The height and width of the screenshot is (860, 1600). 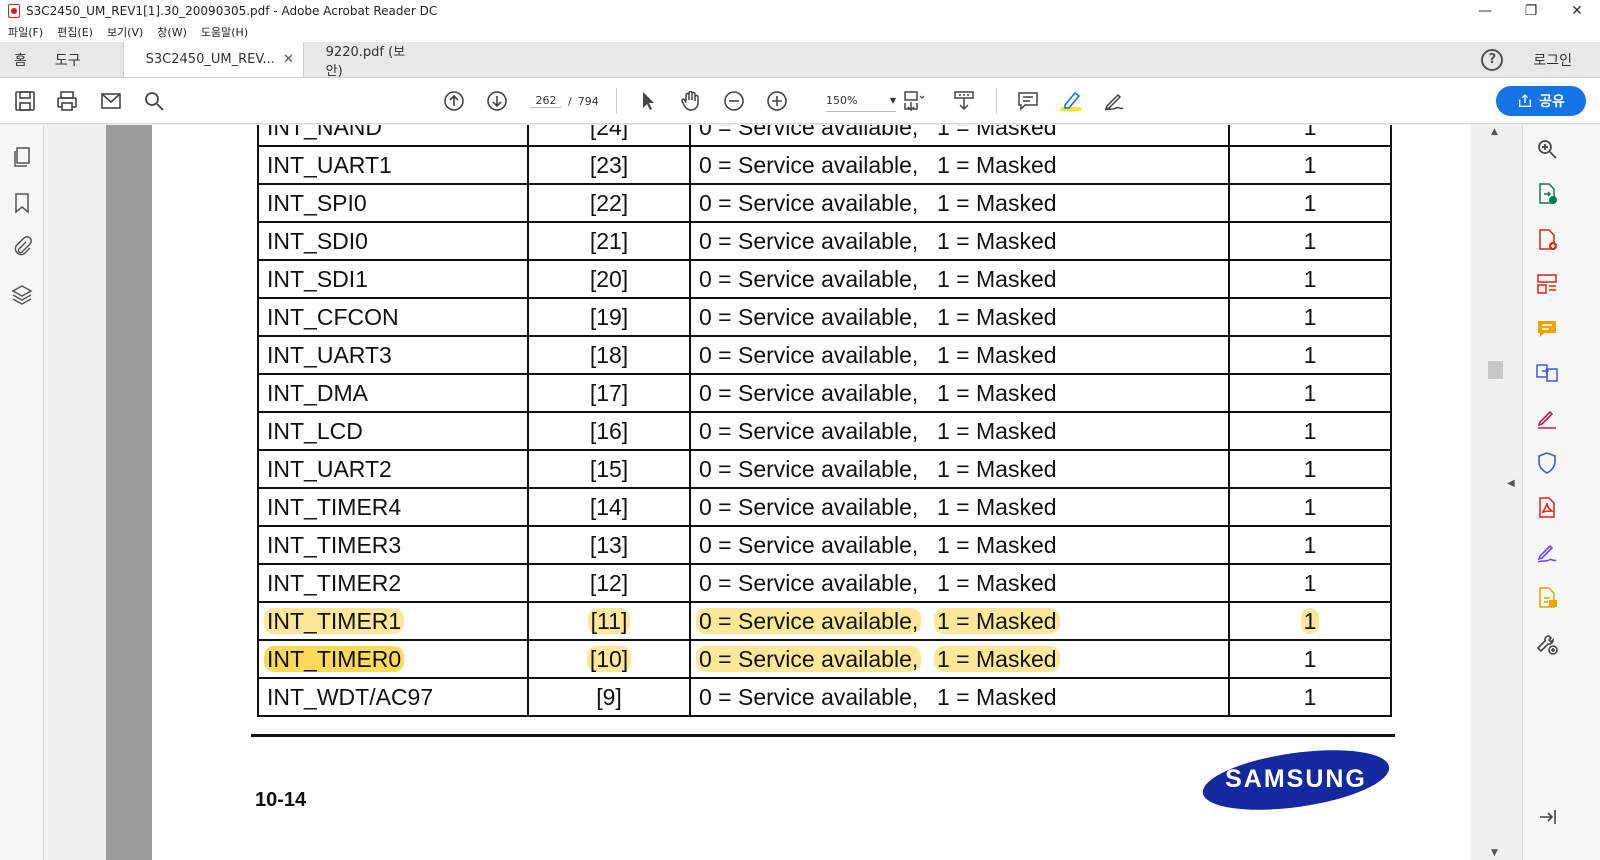 What do you see at coordinates (1547, 194) in the screenshot?
I see `export-pdf-icon` at bounding box center [1547, 194].